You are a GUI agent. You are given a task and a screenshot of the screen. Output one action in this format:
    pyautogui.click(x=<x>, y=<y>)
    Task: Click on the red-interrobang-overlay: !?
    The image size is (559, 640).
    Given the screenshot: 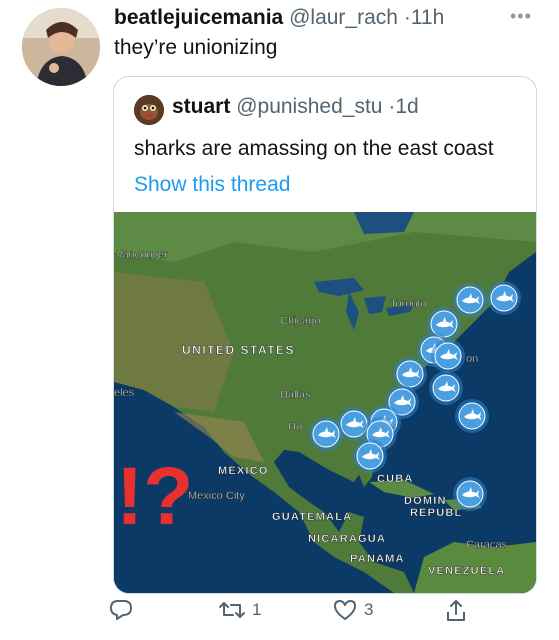 What is the action you would take?
    pyautogui.click(x=154, y=496)
    